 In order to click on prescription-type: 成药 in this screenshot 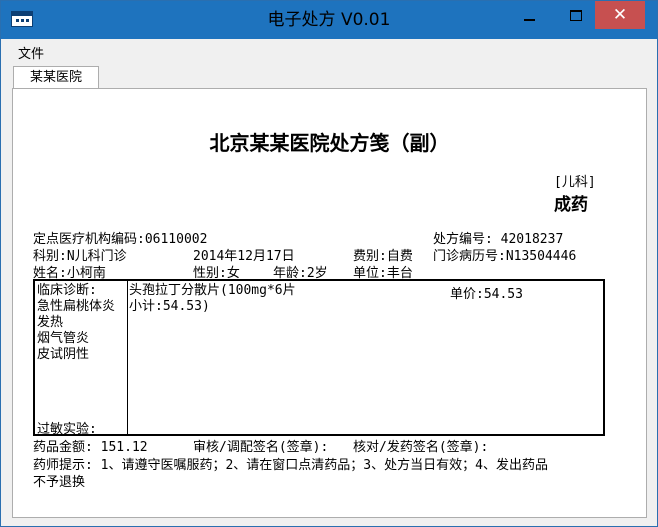, I will do `click(571, 205)`.